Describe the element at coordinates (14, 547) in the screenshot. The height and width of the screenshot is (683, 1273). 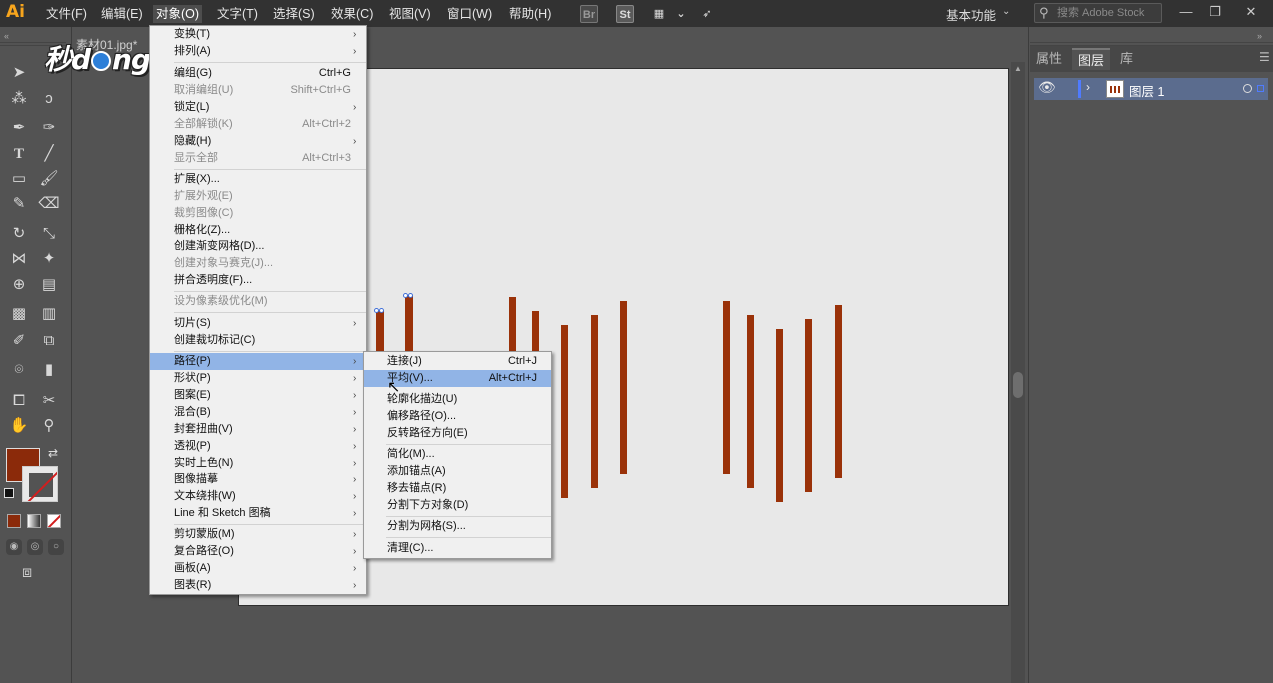
I see `draw-normal-icon: ◉` at that location.